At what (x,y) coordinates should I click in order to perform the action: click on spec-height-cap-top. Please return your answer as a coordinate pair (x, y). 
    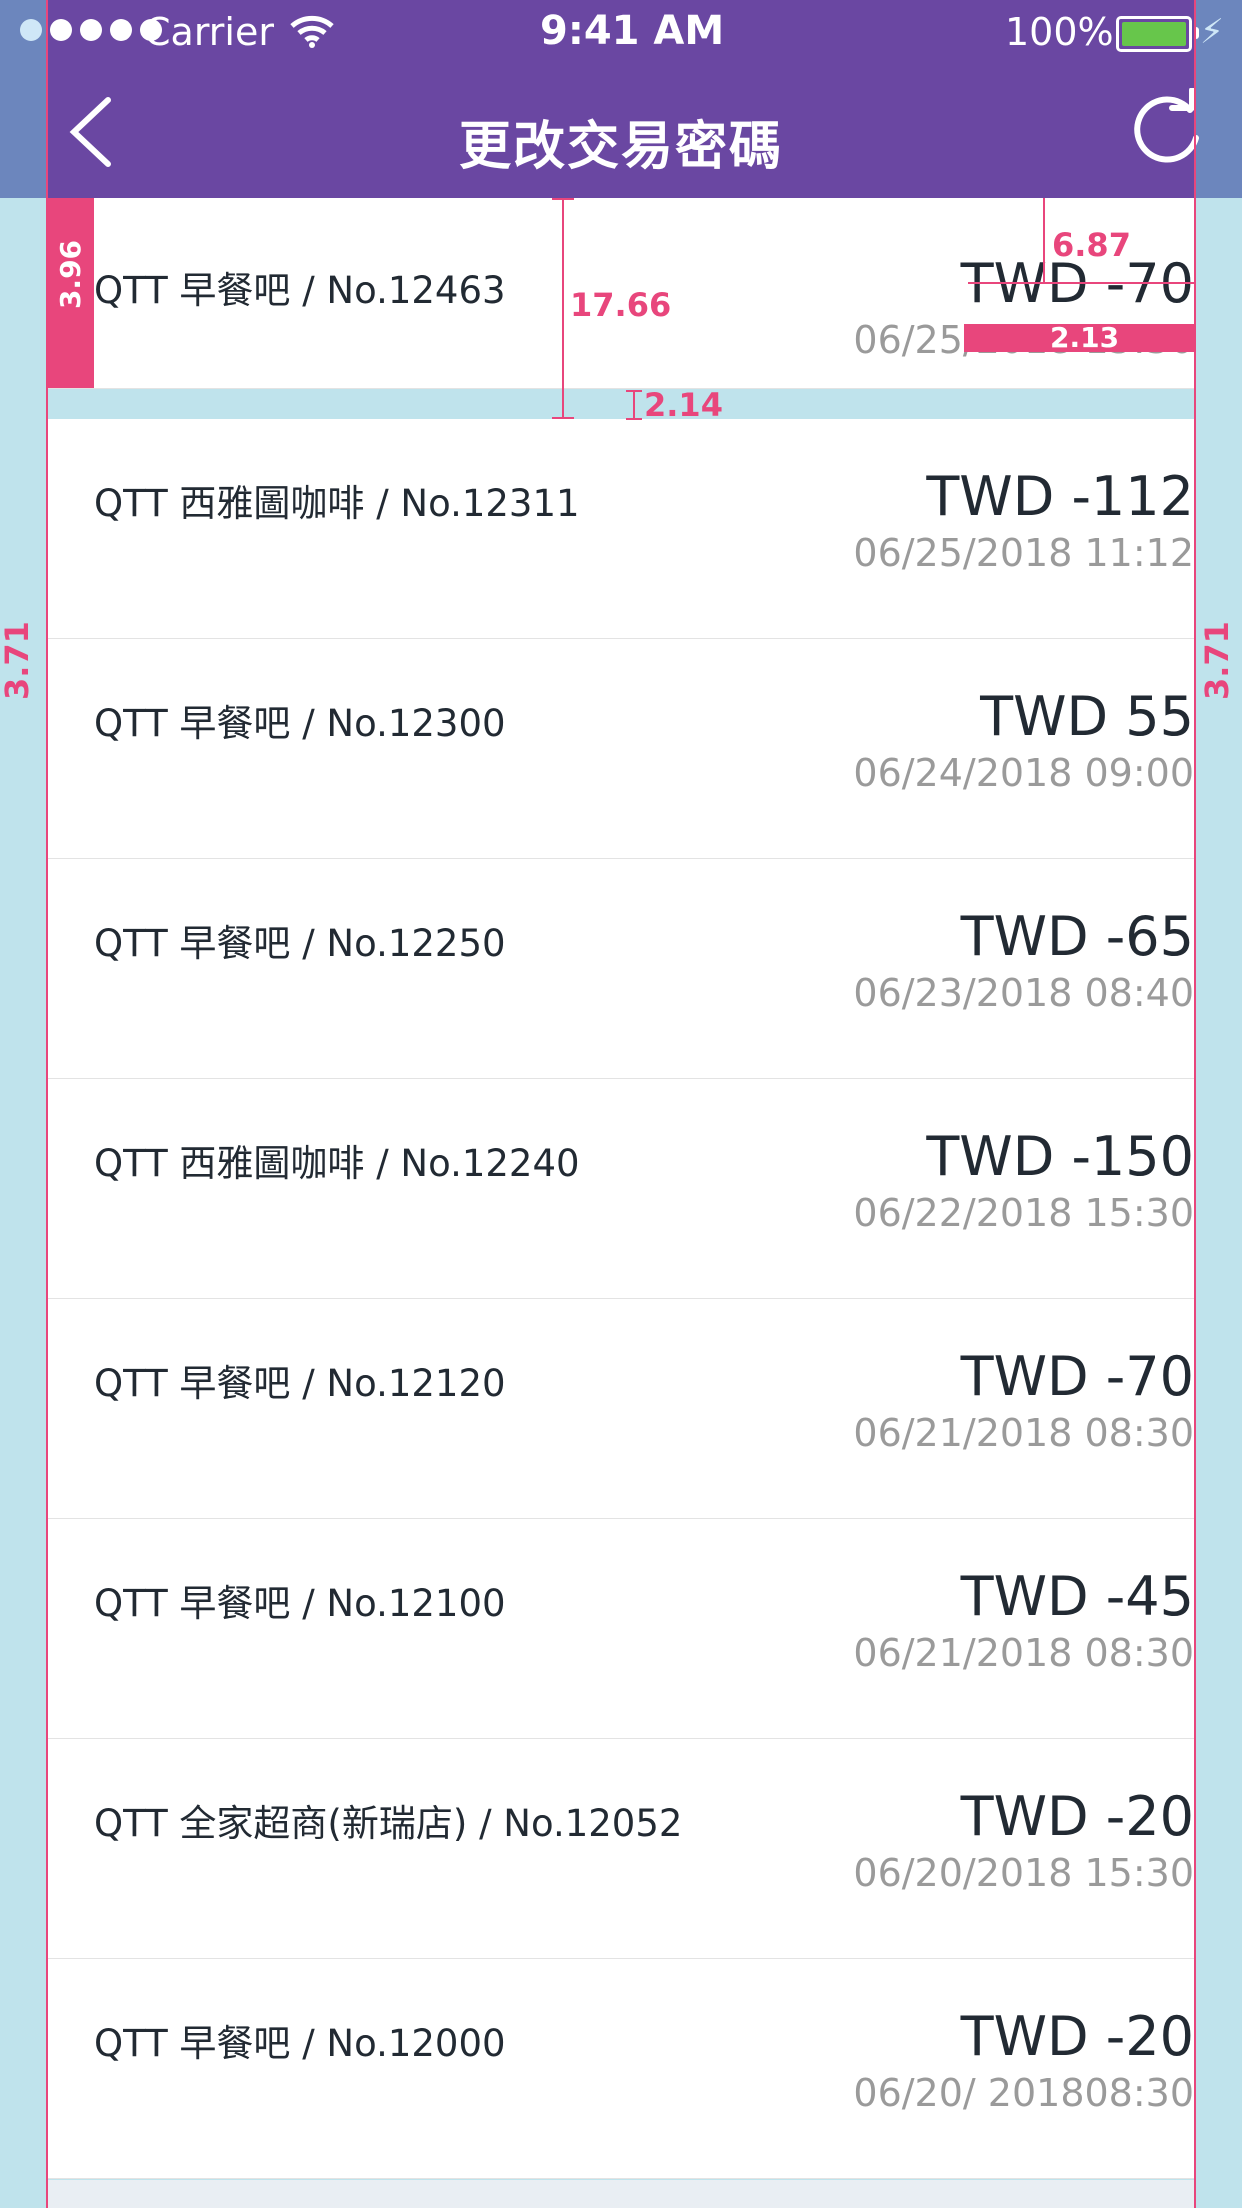
    Looking at the image, I should click on (563, 199).